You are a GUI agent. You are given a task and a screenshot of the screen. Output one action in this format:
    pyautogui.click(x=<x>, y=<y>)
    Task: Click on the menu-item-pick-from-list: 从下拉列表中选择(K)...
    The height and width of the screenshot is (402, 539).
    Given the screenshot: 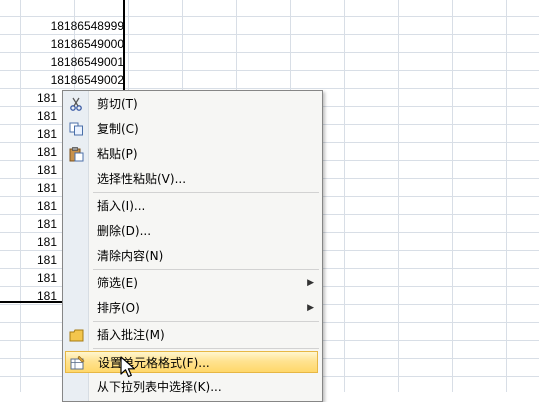 What is the action you would take?
    pyautogui.click(x=192, y=387)
    